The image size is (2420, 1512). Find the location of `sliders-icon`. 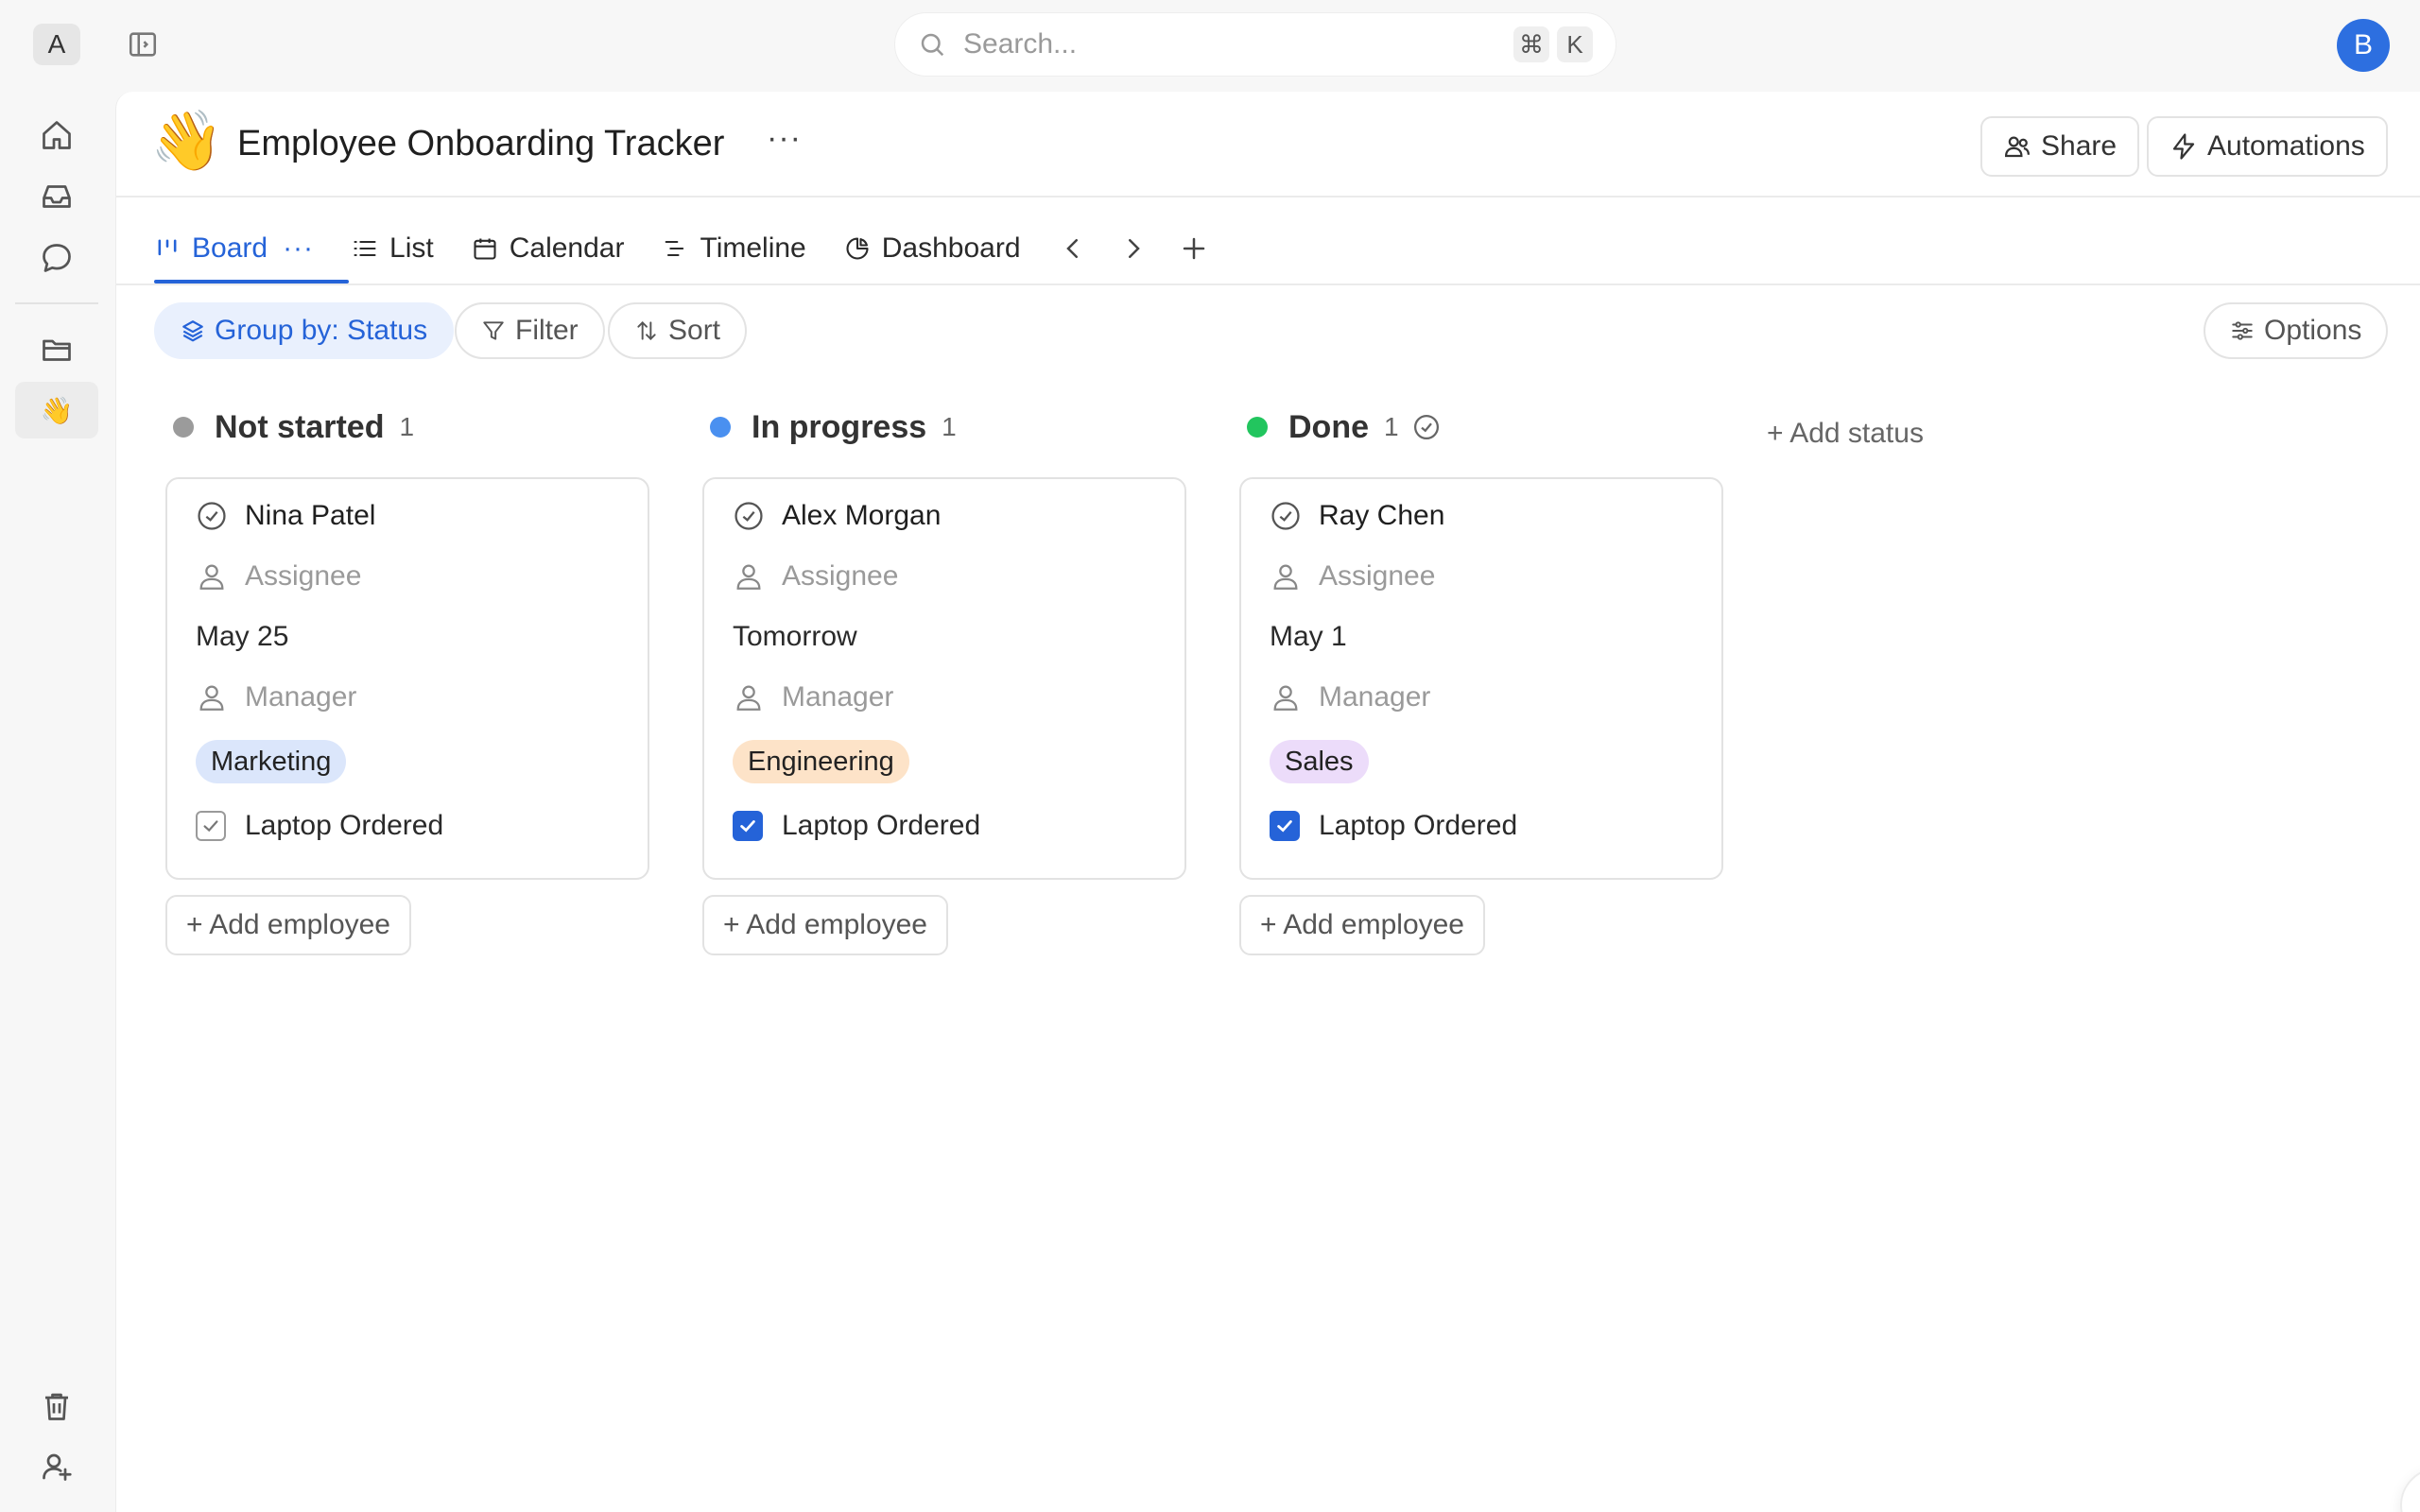

sliders-icon is located at coordinates (2242, 330).